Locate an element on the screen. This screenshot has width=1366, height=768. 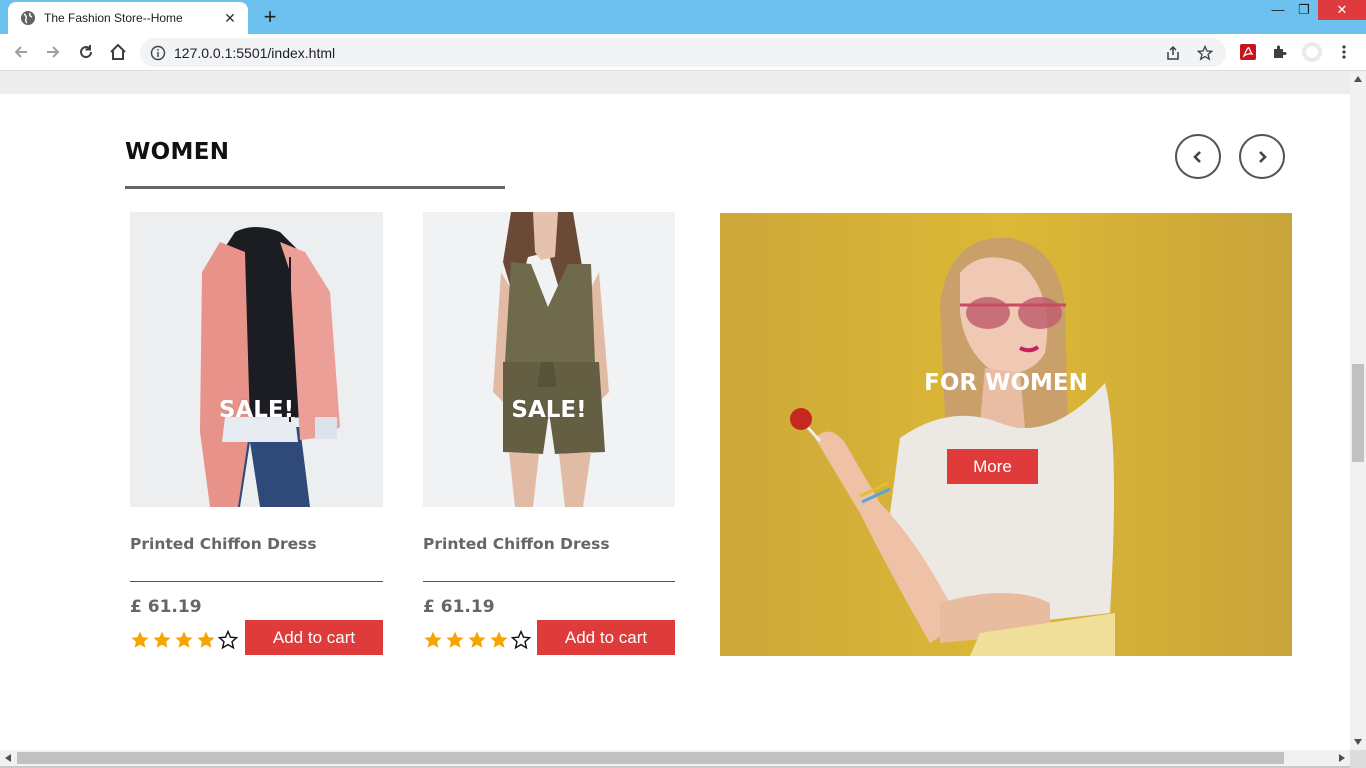
carousel-next-button is located at coordinates (1262, 156).